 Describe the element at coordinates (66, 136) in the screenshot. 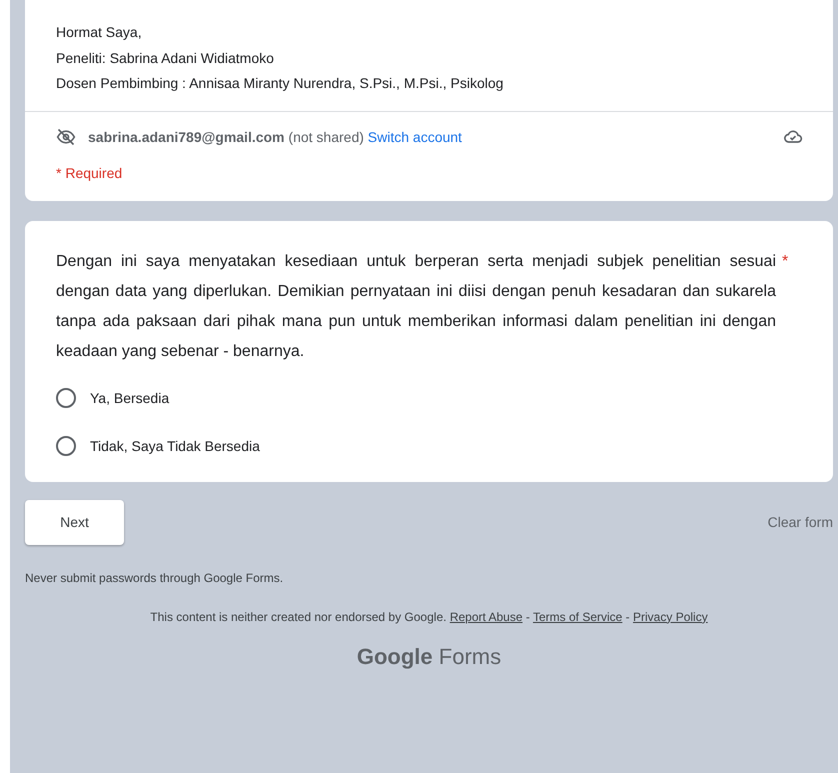

I see `hidden-eye-icon` at that location.